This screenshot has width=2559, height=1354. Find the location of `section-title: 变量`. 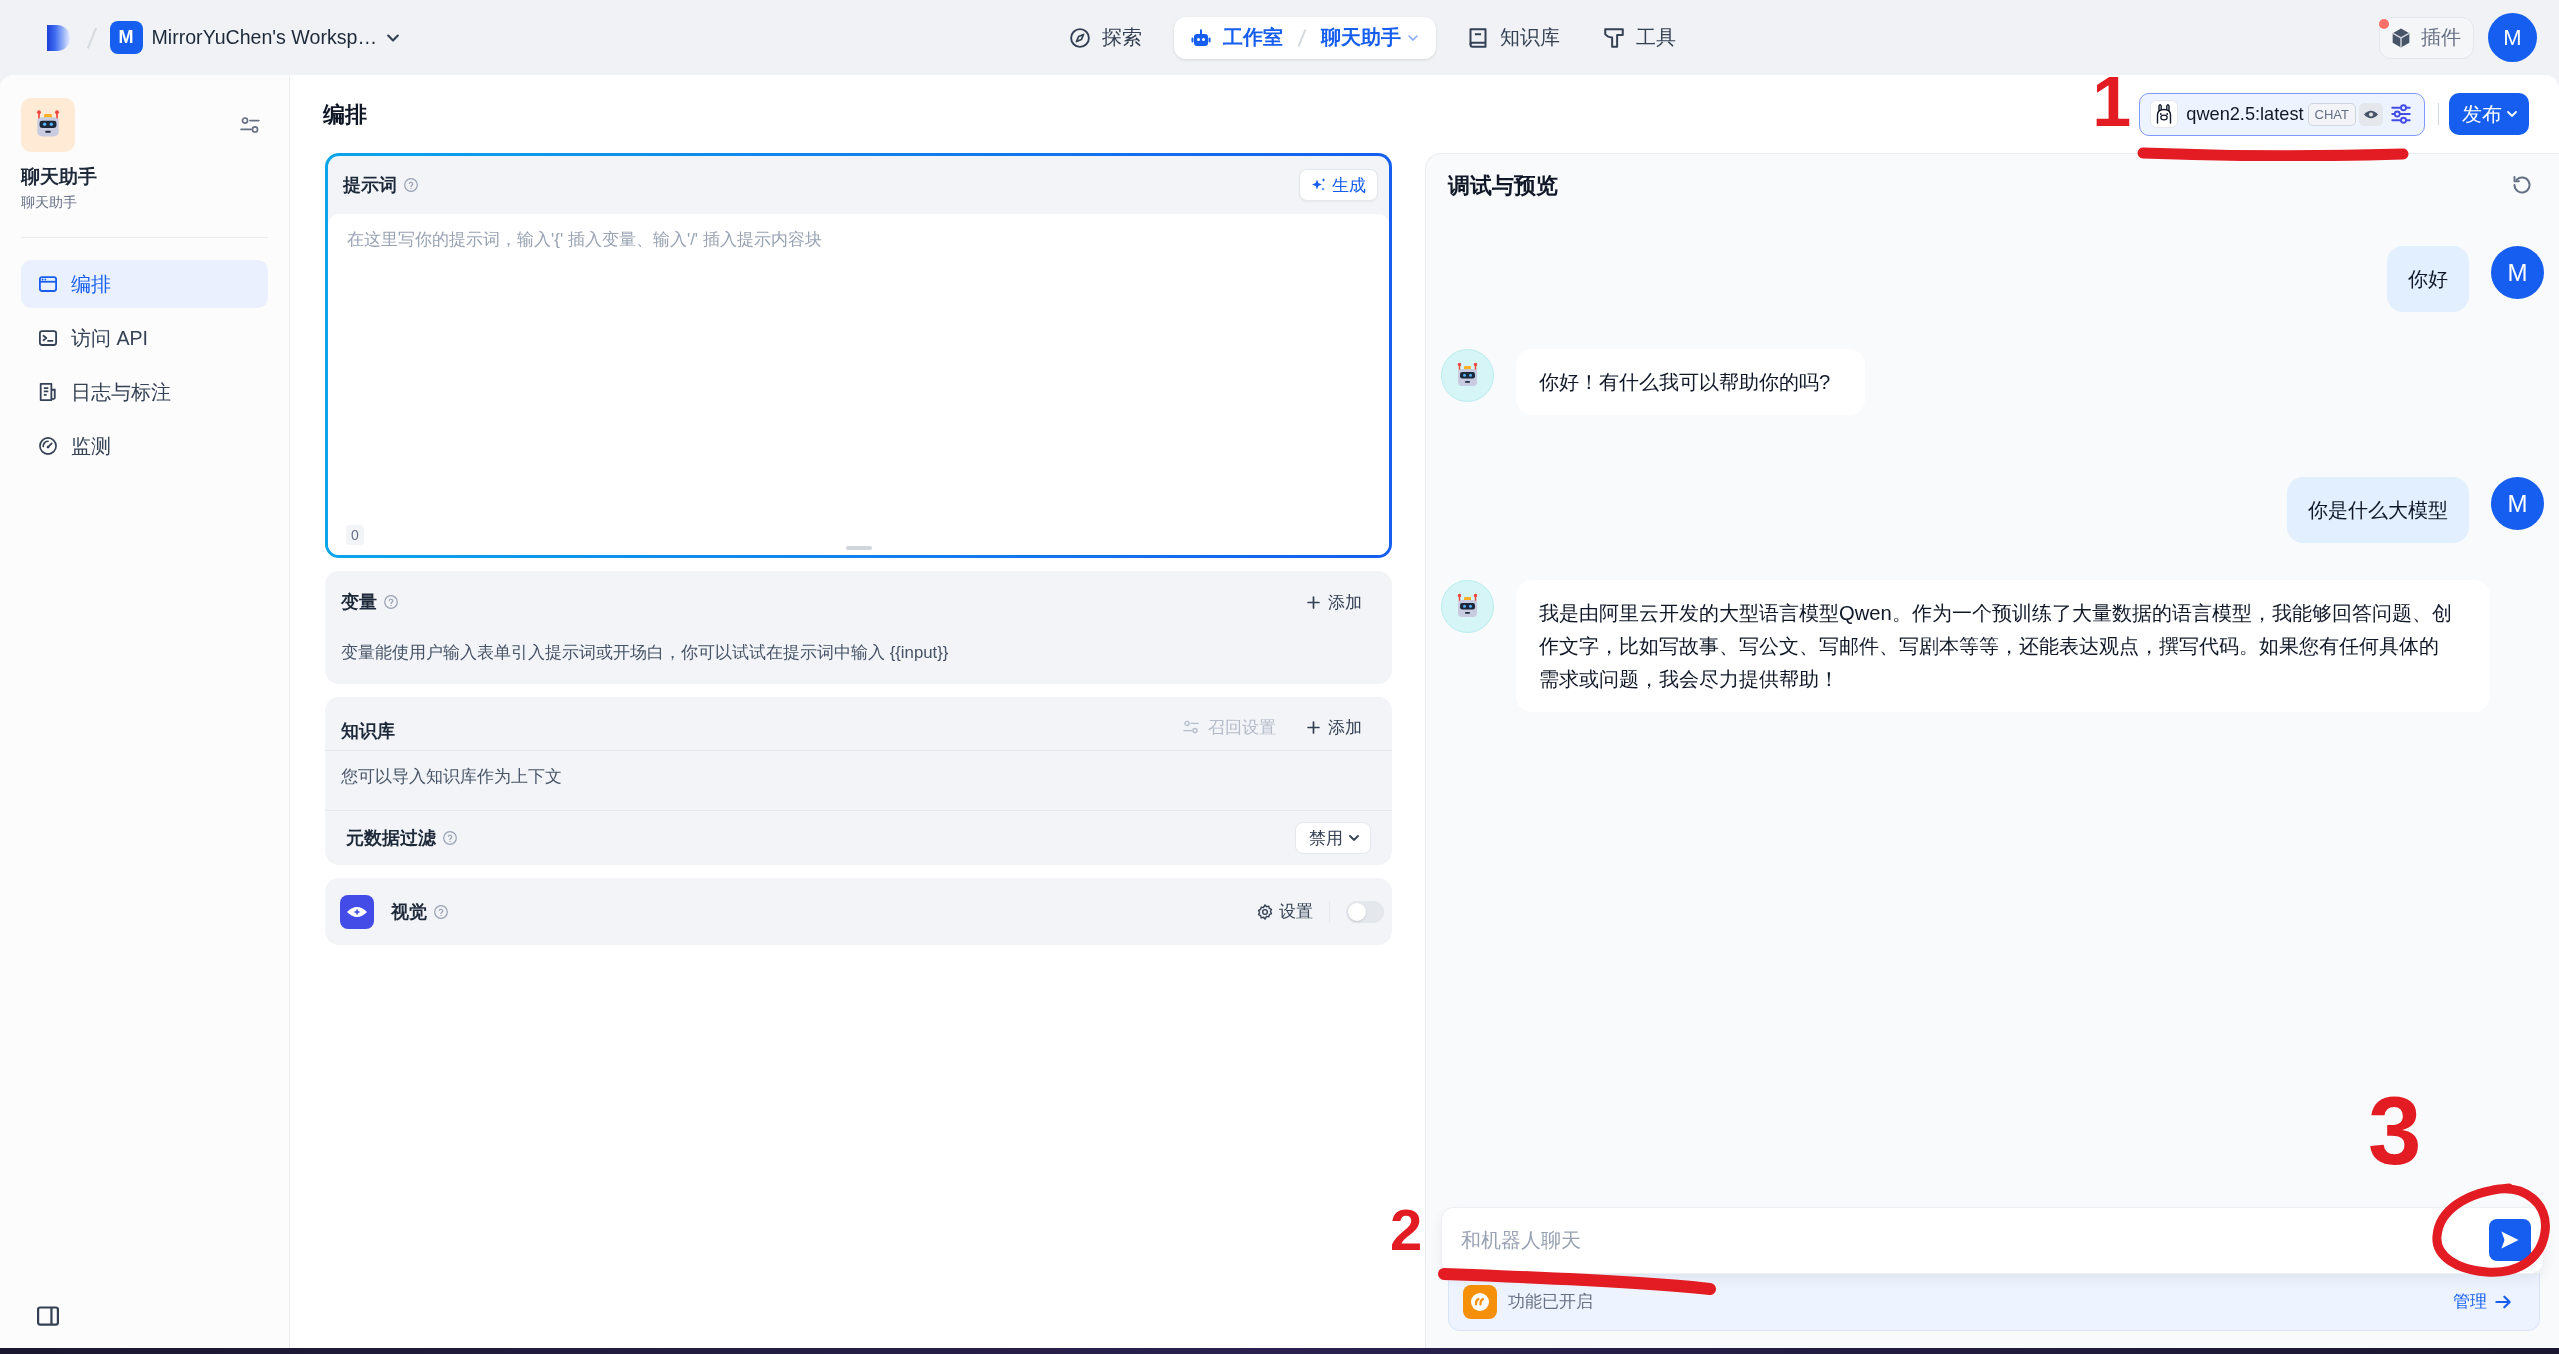

section-title: 变量 is located at coordinates (359, 602).